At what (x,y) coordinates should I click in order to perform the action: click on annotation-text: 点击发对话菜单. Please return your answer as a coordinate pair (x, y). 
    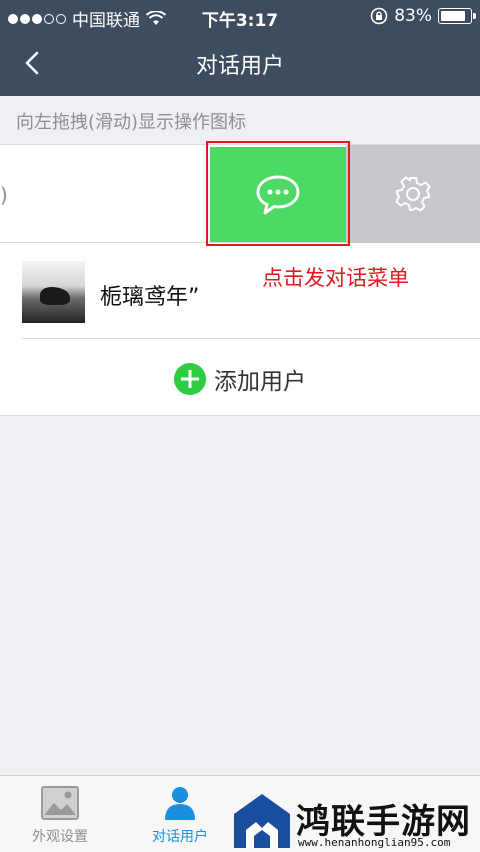
    Looking at the image, I should click on (335, 278).